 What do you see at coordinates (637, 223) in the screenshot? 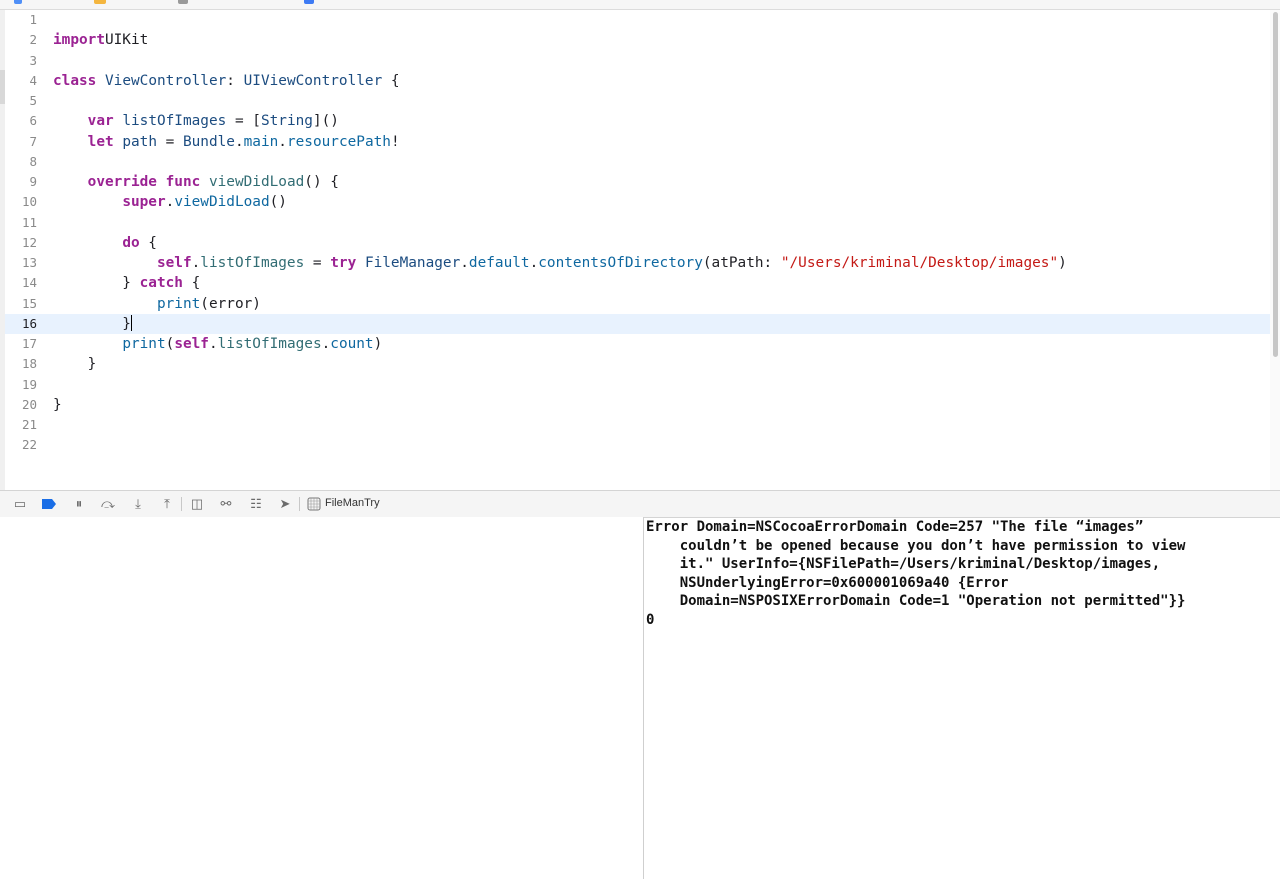
I see `code-line: 11` at bounding box center [637, 223].